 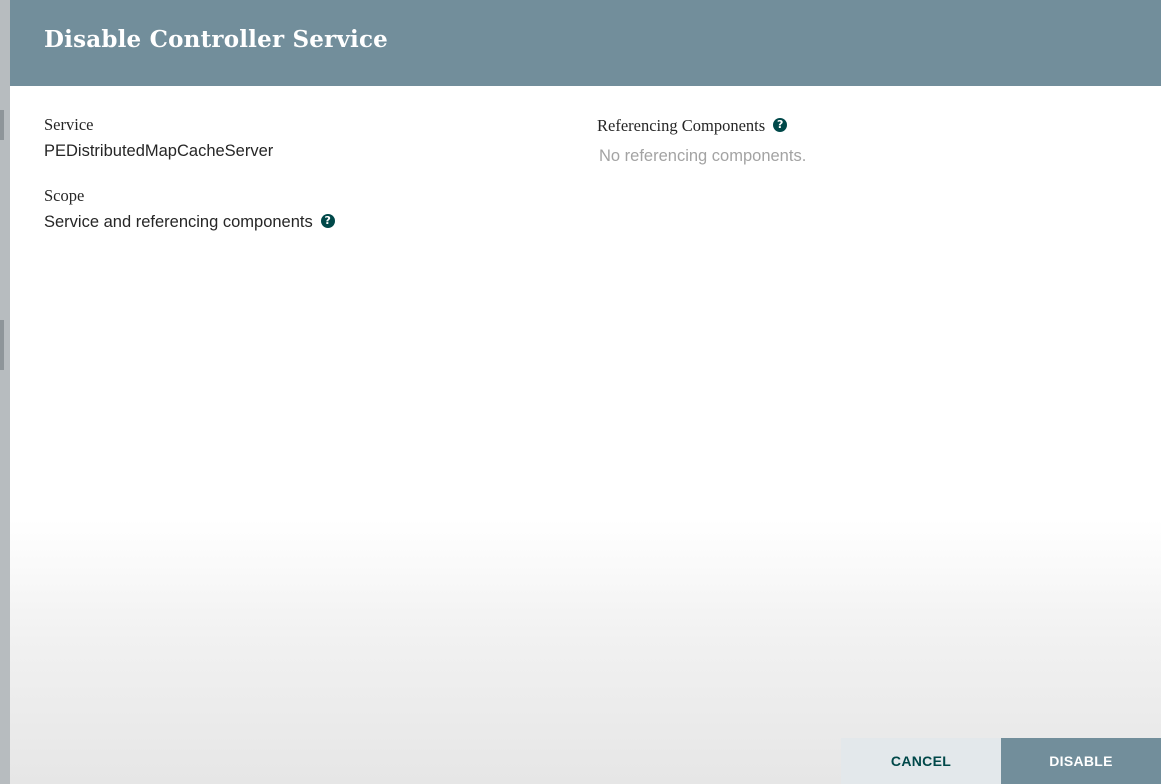 I want to click on dialog-title: Disable Controller Service, so click(x=216, y=39).